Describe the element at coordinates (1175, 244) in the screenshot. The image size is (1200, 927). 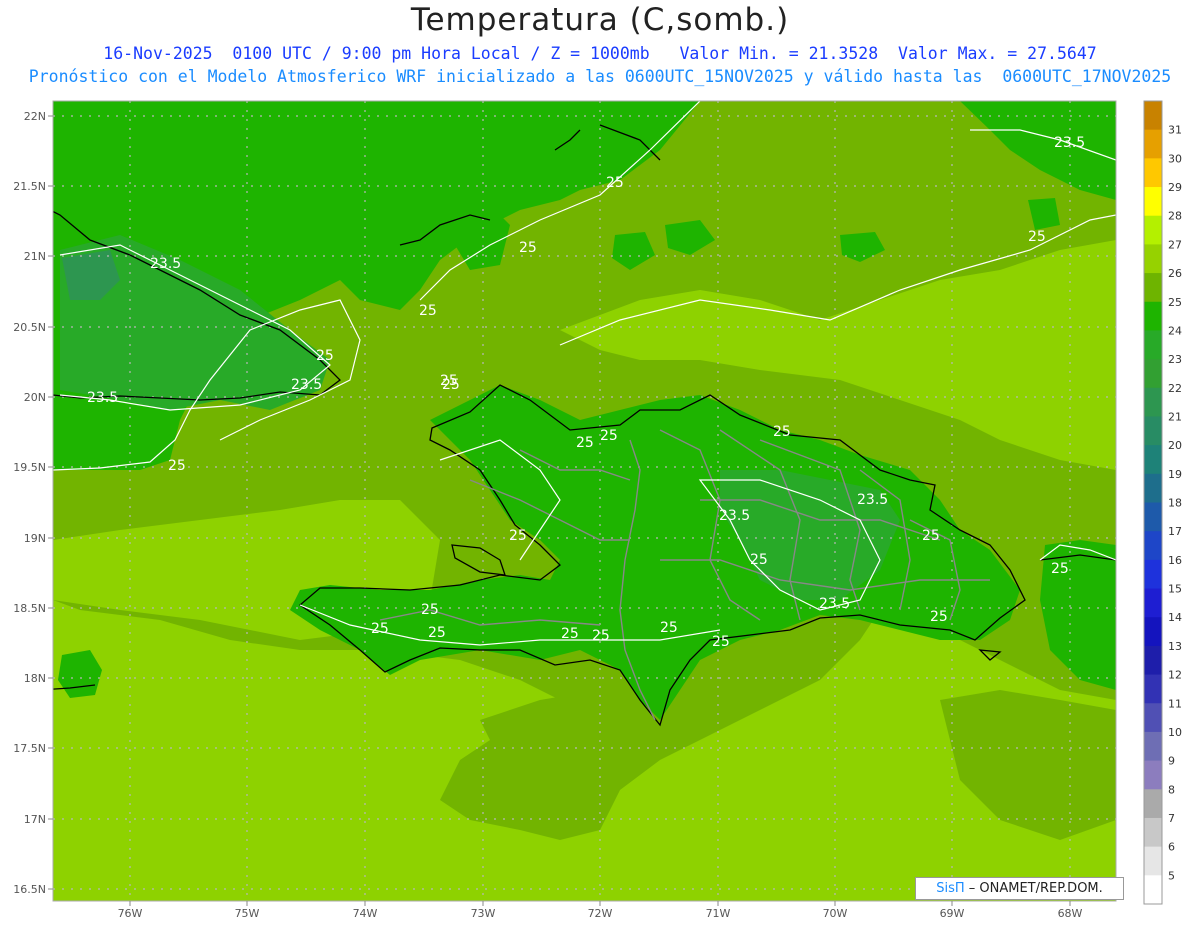
I see `colorbar-label: 27` at that location.